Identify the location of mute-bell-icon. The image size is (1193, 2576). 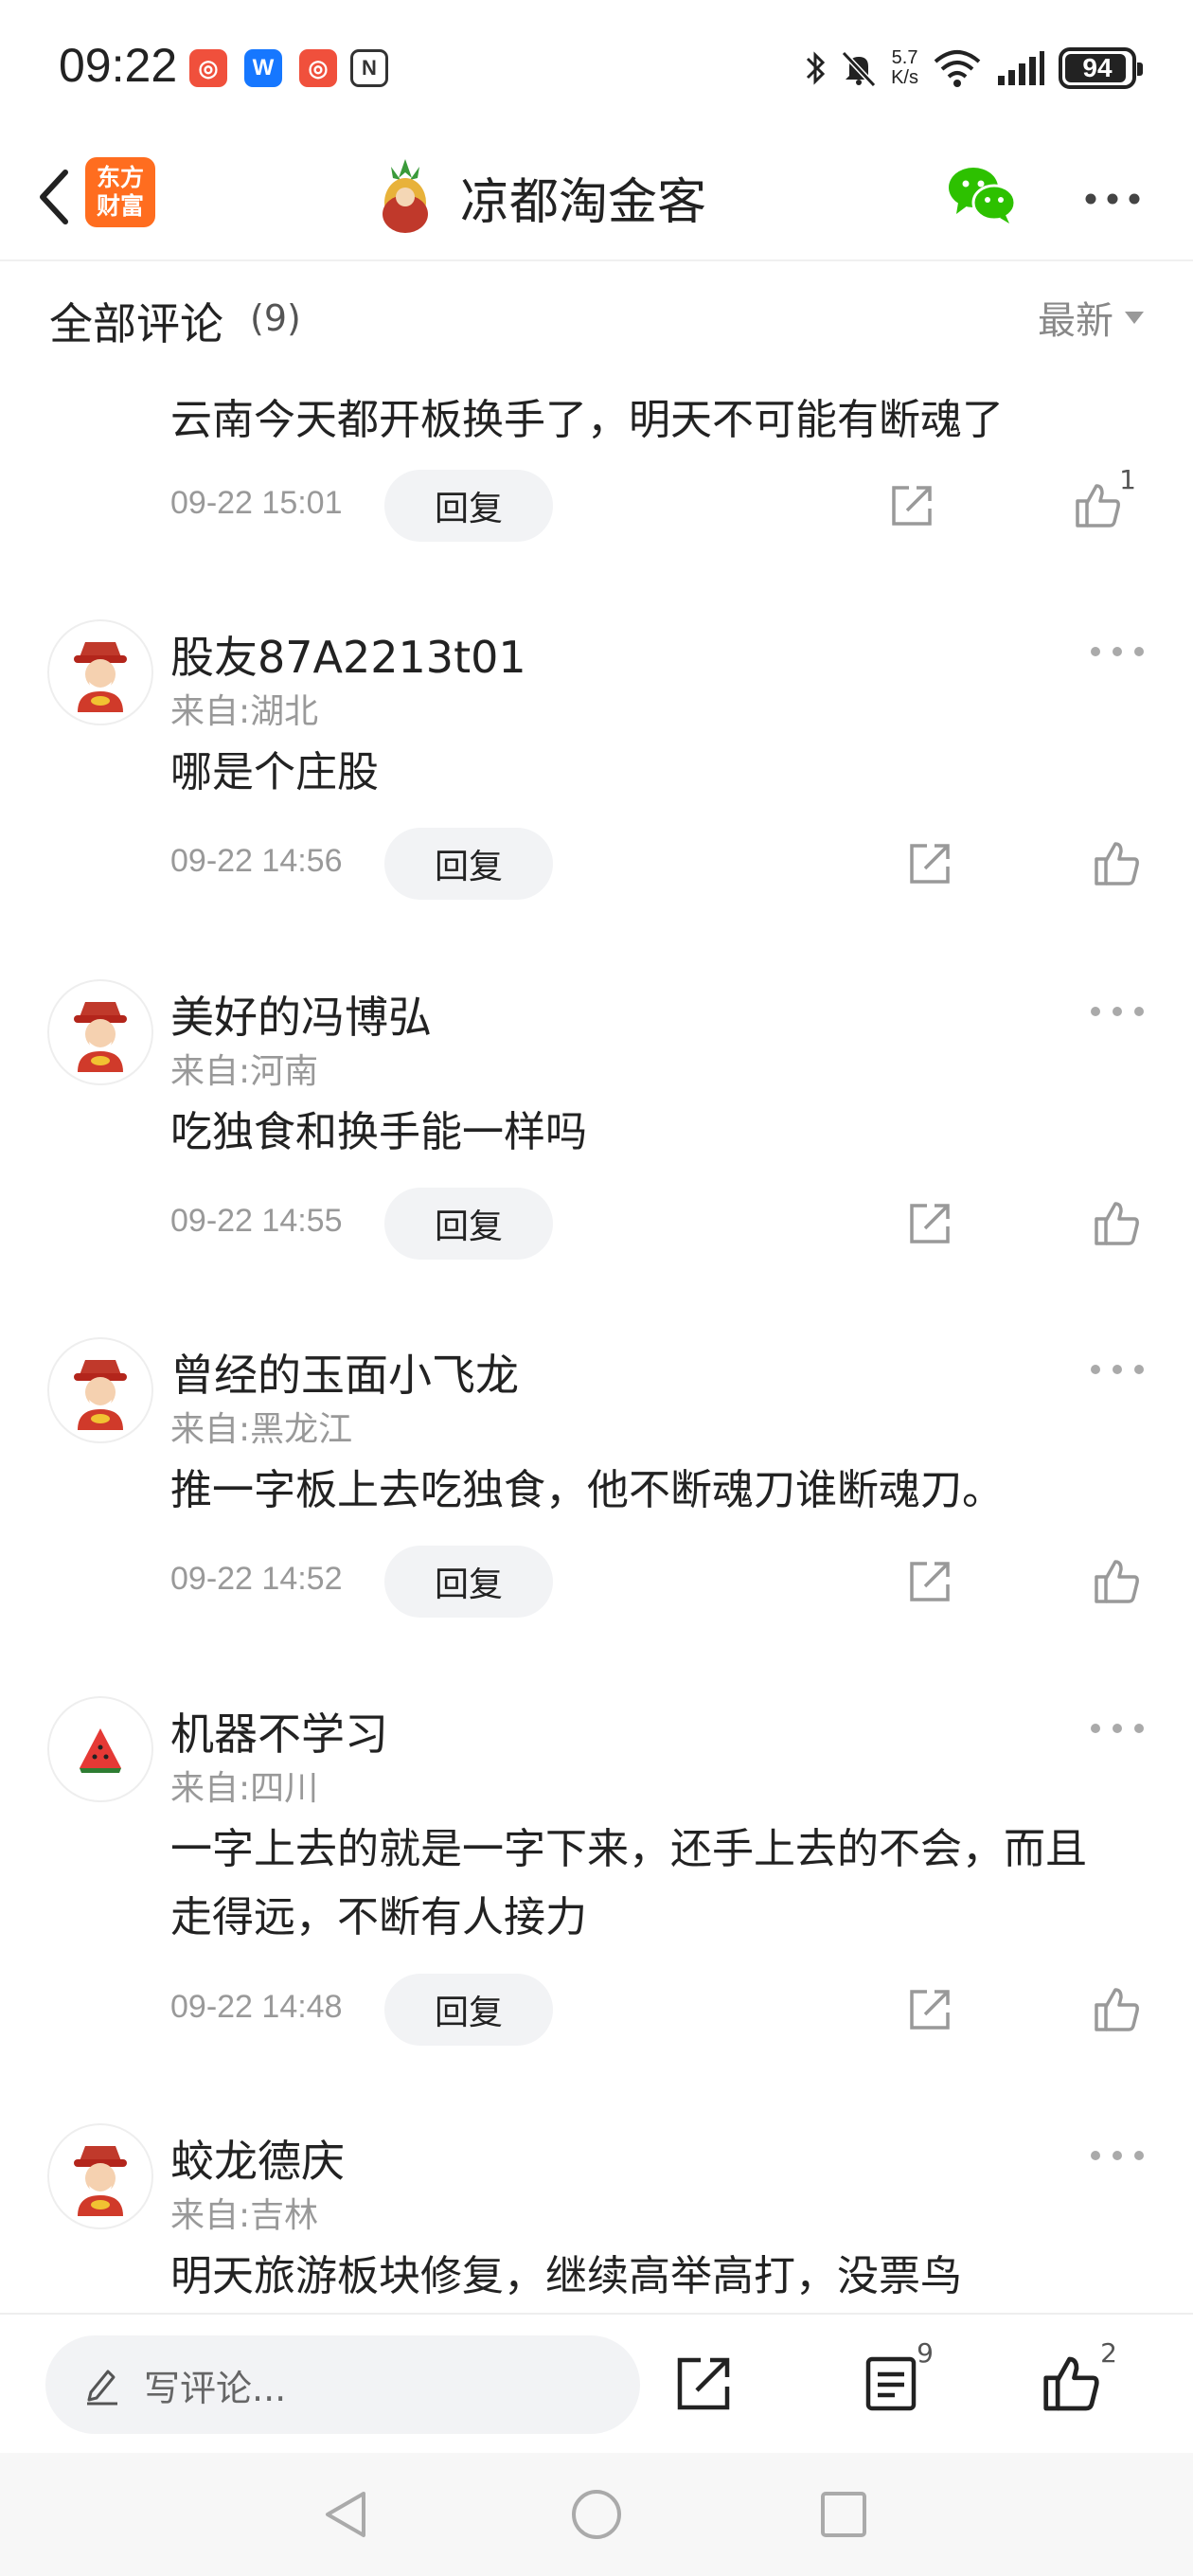
(859, 68).